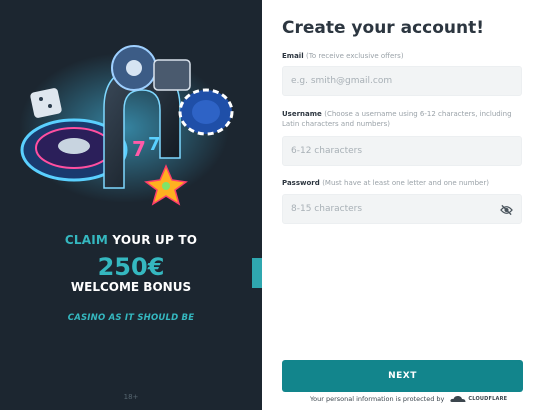 The height and width of the screenshot is (410, 533). Describe the element at coordinates (383, 28) in the screenshot. I see `form-title: Create your account!` at that location.